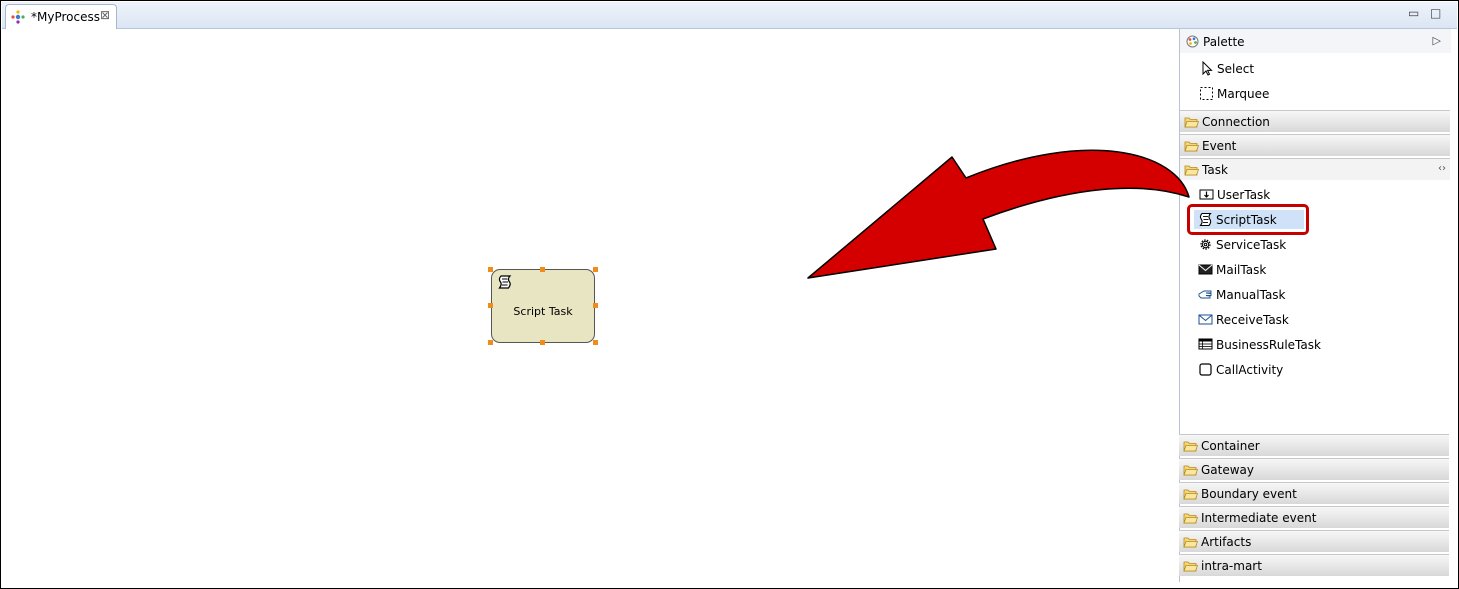  What do you see at coordinates (1230, 446) in the screenshot?
I see `drawer-label: Container` at bounding box center [1230, 446].